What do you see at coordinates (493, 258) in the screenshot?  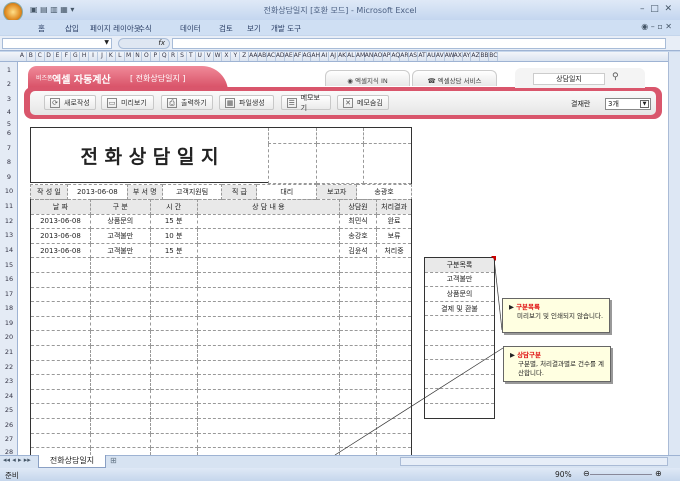 I see `comment-indicator` at bounding box center [493, 258].